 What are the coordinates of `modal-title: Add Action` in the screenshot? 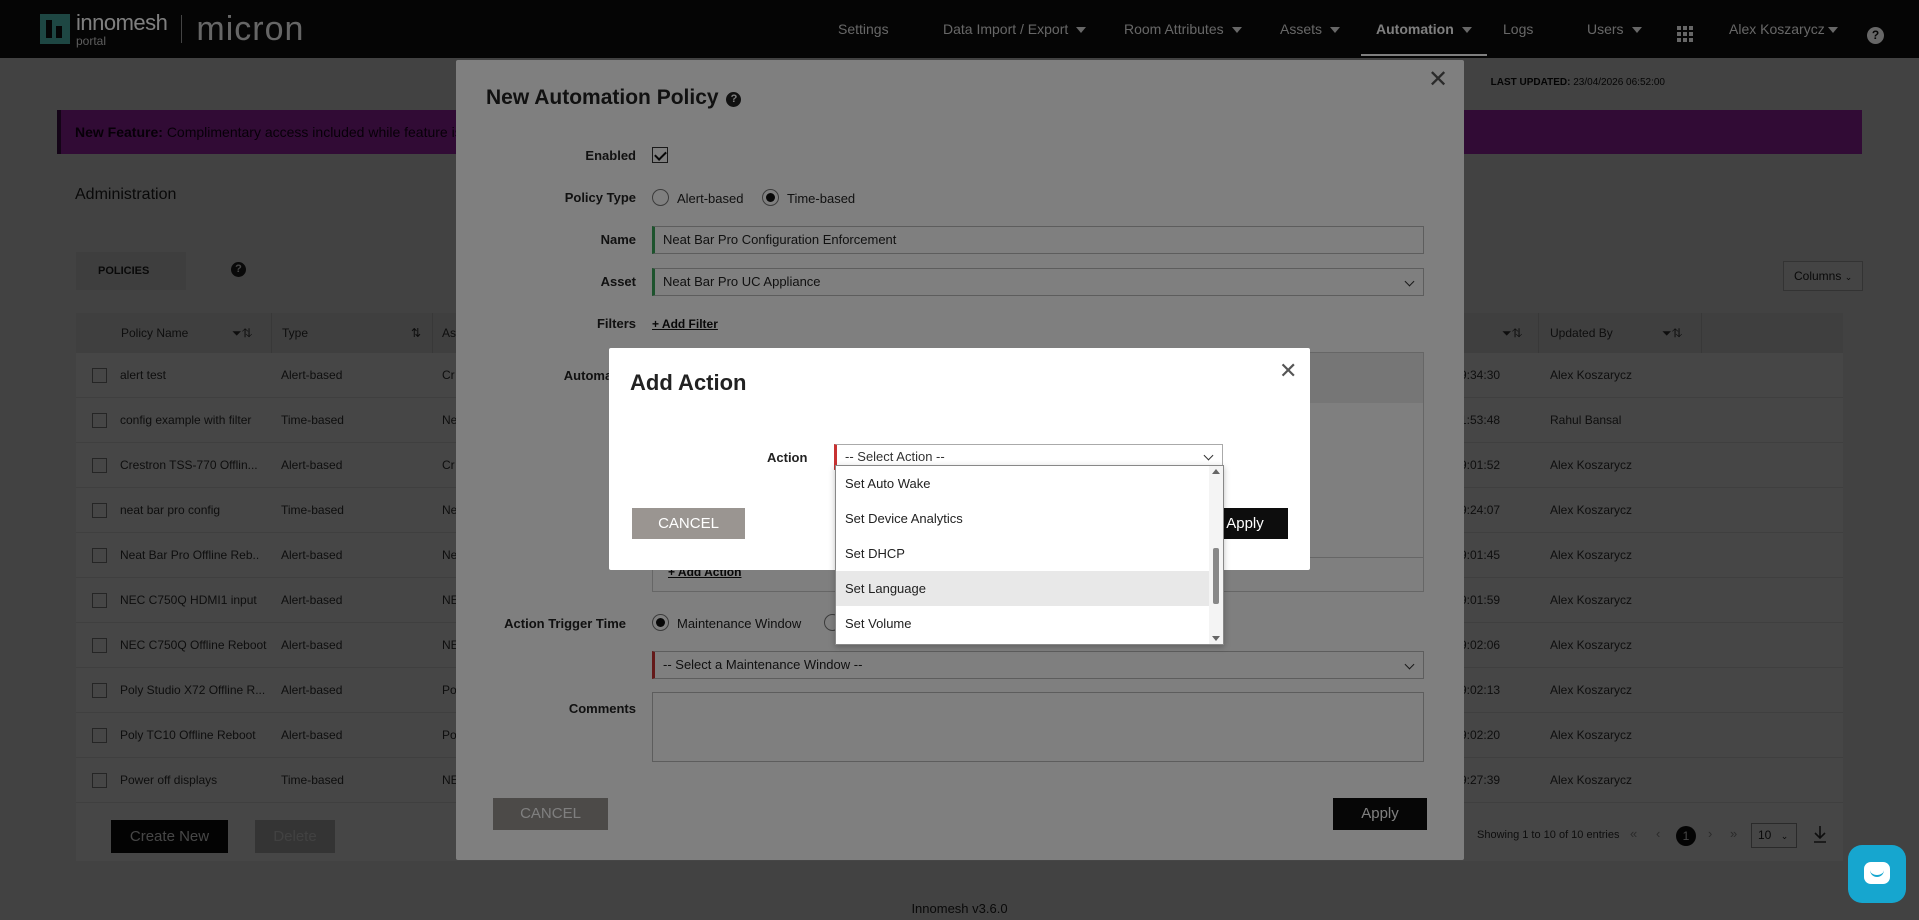 It's located at (688, 382).